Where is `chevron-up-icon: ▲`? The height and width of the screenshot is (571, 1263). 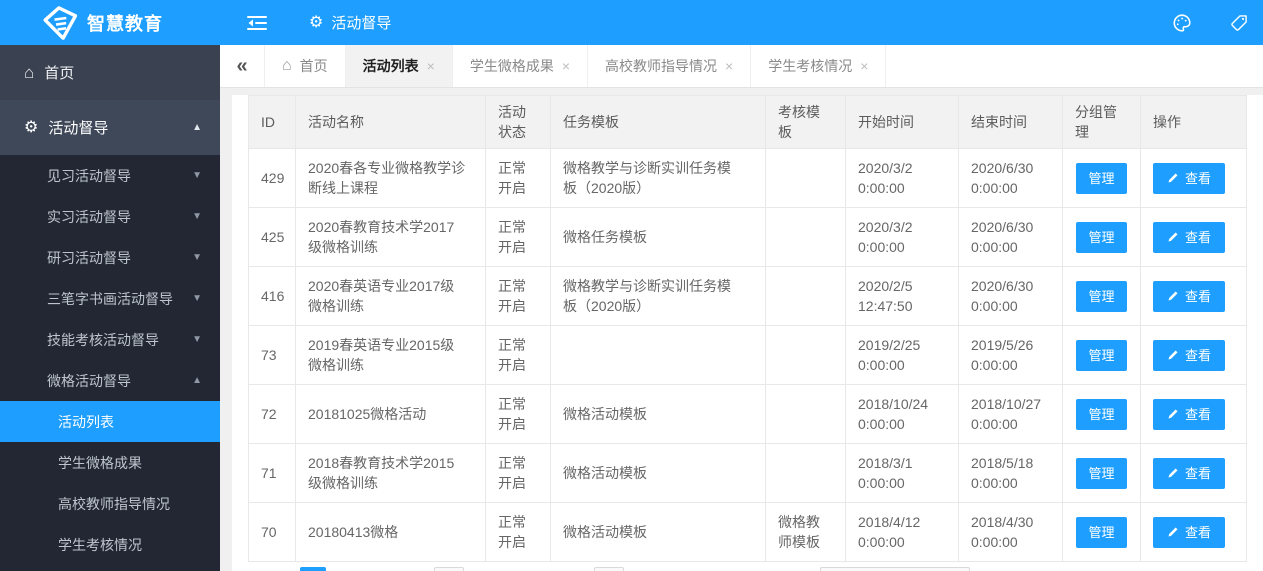 chevron-up-icon: ▲ is located at coordinates (197, 127).